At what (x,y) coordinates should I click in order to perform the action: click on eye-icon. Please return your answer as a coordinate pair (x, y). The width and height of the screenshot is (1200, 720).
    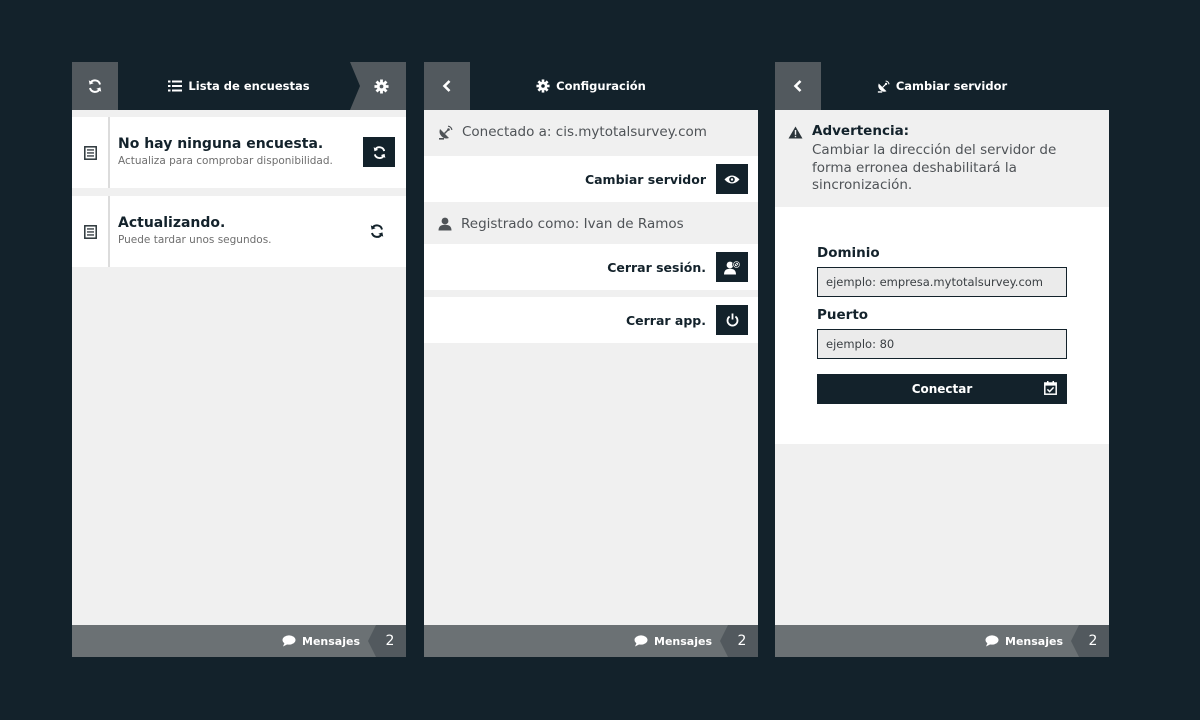
    Looking at the image, I should click on (732, 179).